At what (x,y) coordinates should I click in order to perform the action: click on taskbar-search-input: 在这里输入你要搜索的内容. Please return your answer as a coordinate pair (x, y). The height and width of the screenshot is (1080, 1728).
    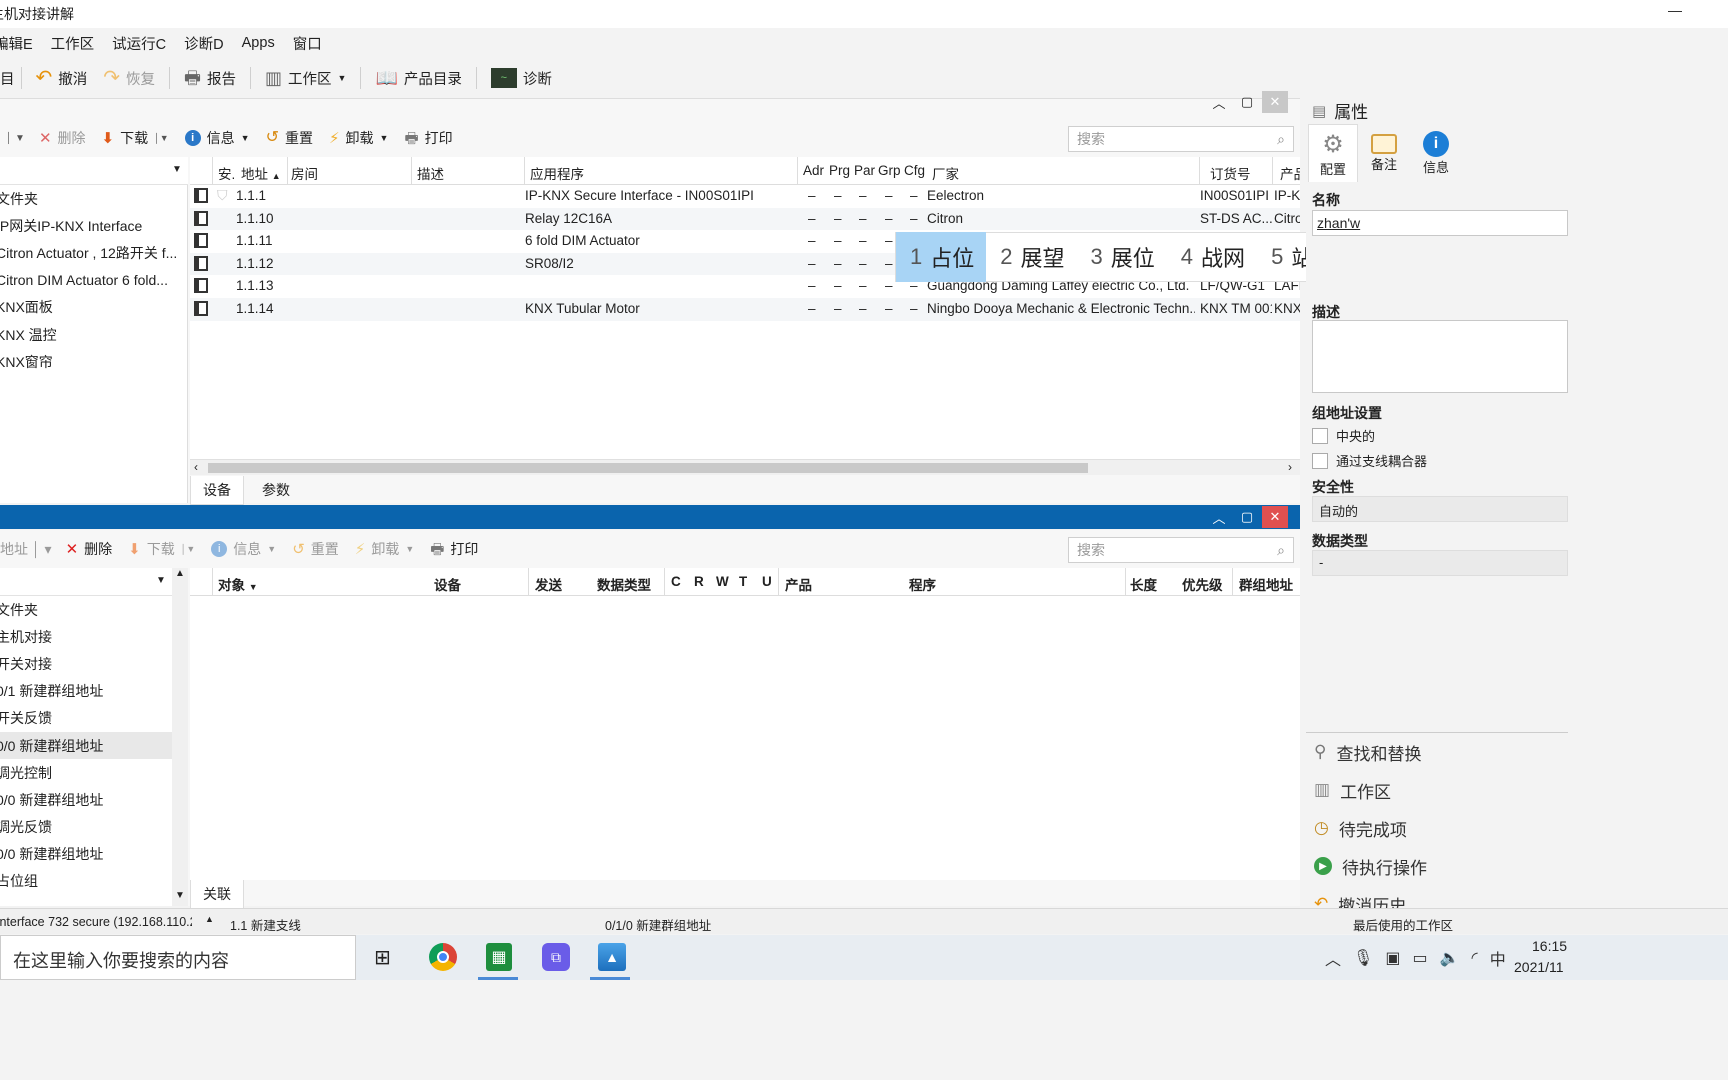
    Looking at the image, I should click on (178, 957).